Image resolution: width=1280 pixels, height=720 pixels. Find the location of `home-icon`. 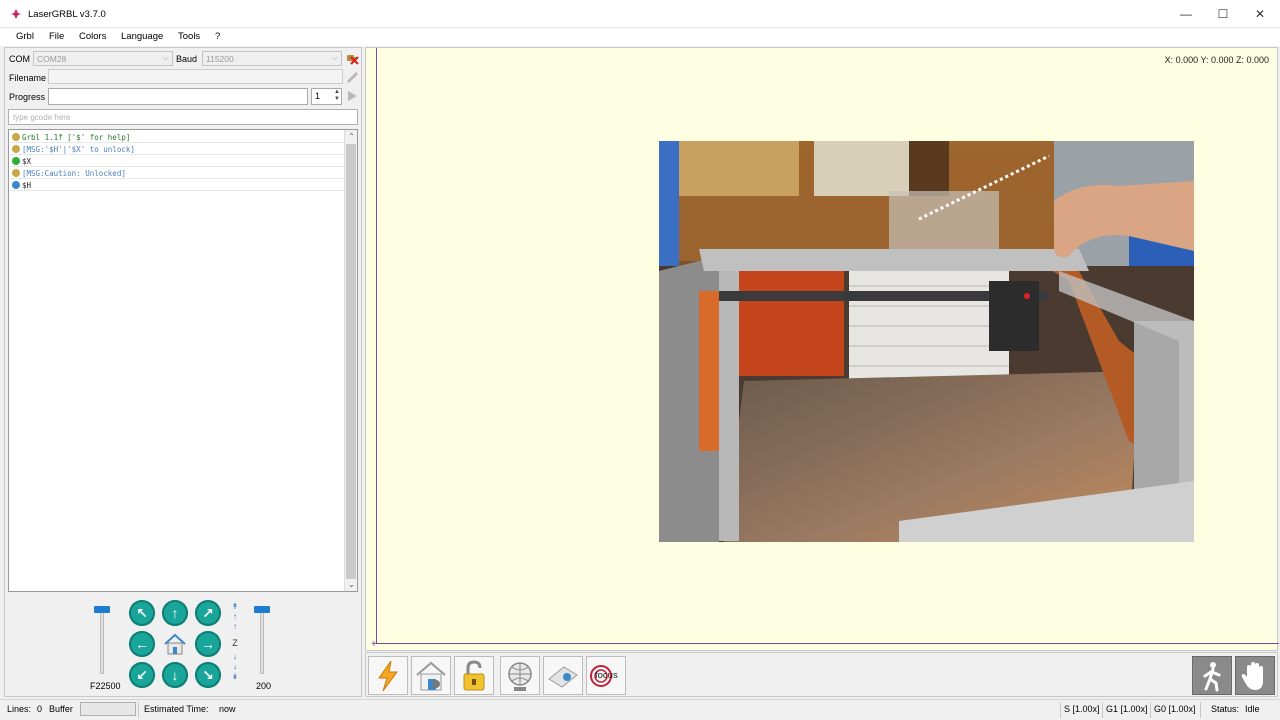

home-icon is located at coordinates (175, 644).